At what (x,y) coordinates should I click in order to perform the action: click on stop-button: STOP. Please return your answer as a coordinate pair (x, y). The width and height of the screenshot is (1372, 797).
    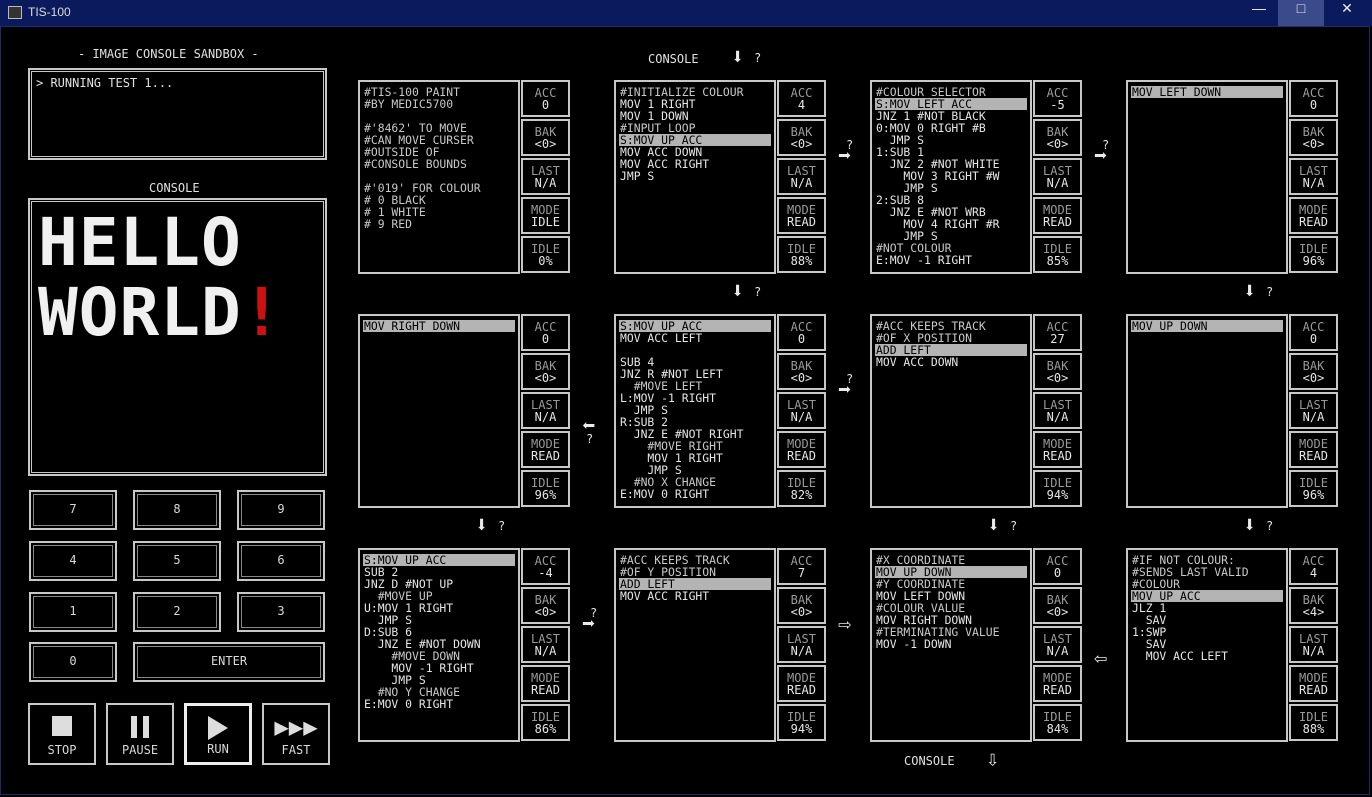
    Looking at the image, I should click on (62, 734).